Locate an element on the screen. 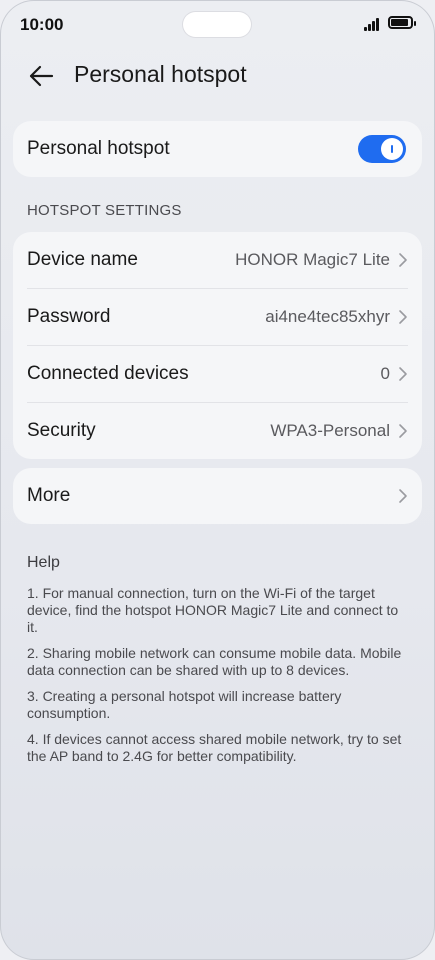  password-label: Password is located at coordinates (69, 316).